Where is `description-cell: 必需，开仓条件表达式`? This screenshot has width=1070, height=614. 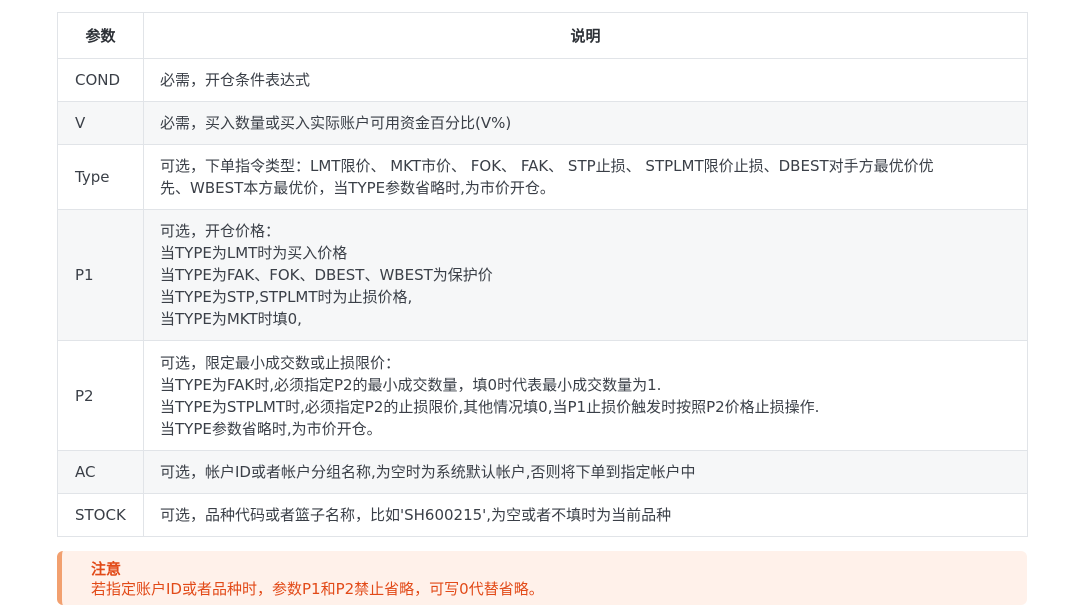
description-cell: 必需，开仓条件表达式 is located at coordinates (585, 80).